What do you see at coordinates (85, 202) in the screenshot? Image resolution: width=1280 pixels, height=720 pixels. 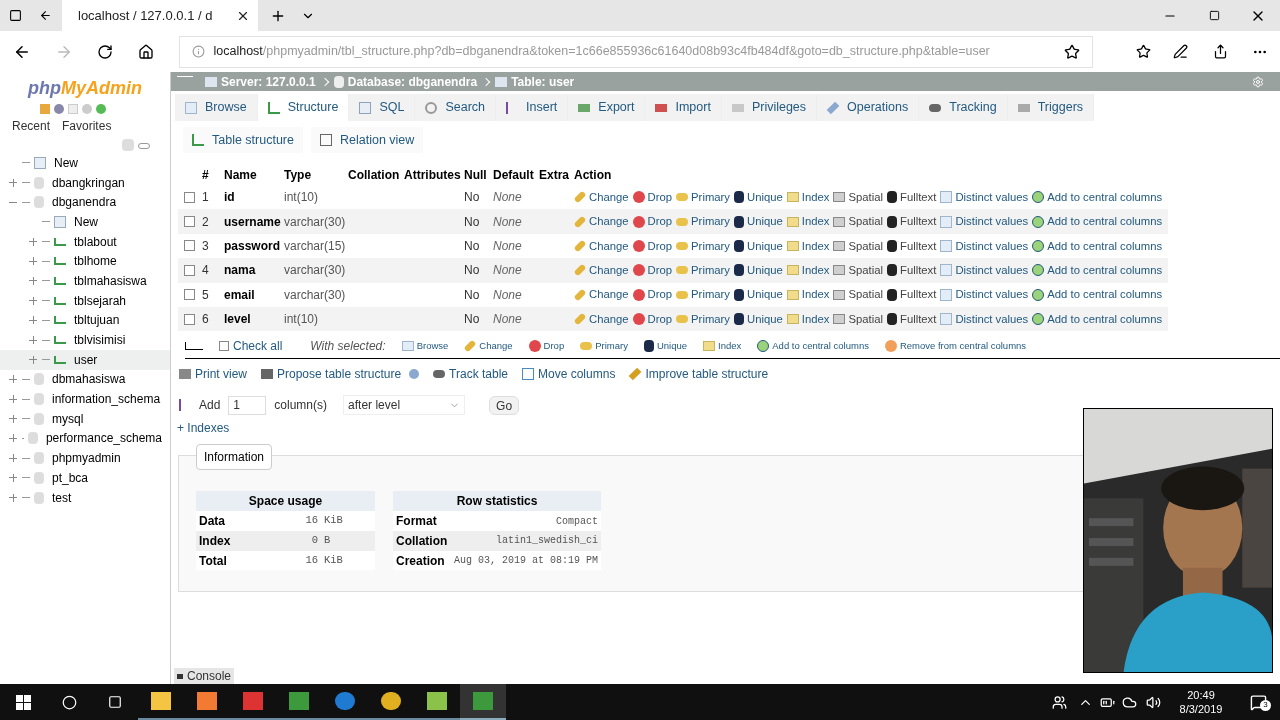 I see `tree-item: dbganendra` at bounding box center [85, 202].